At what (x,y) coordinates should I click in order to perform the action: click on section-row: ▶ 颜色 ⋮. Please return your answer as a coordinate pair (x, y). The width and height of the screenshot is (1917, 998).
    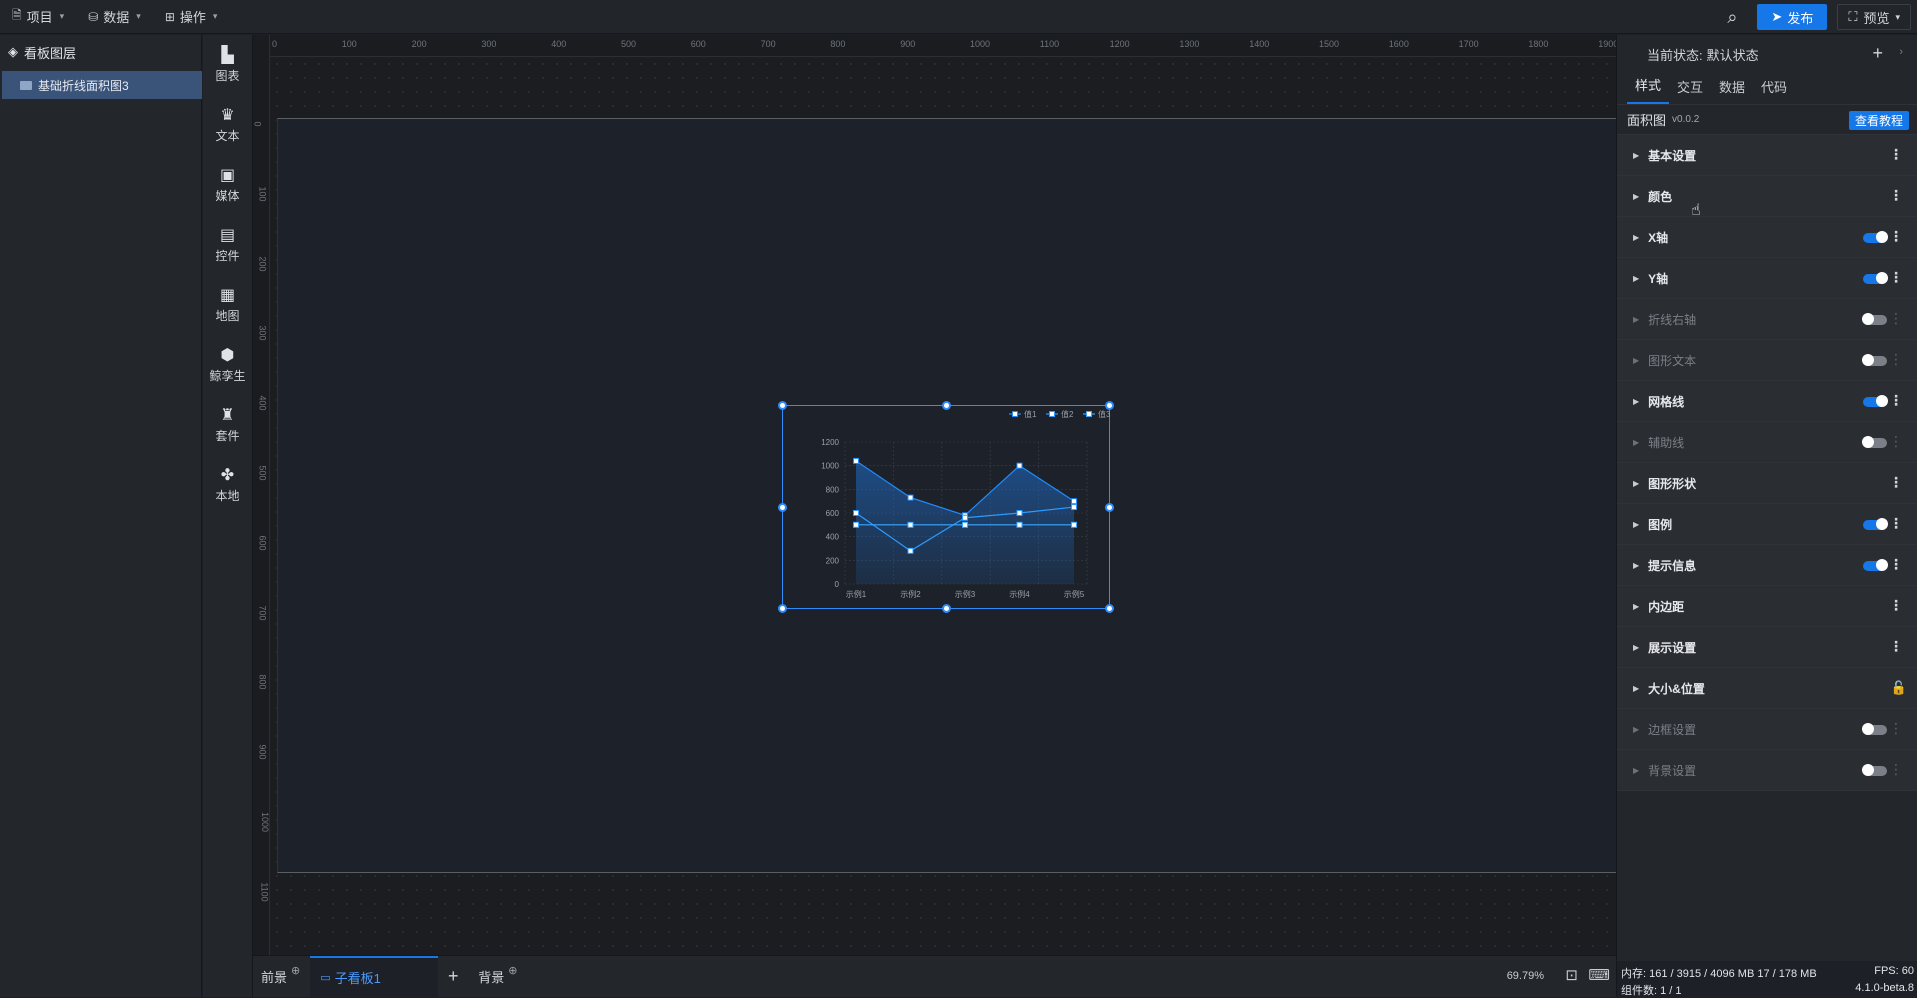
    Looking at the image, I should click on (1767, 196).